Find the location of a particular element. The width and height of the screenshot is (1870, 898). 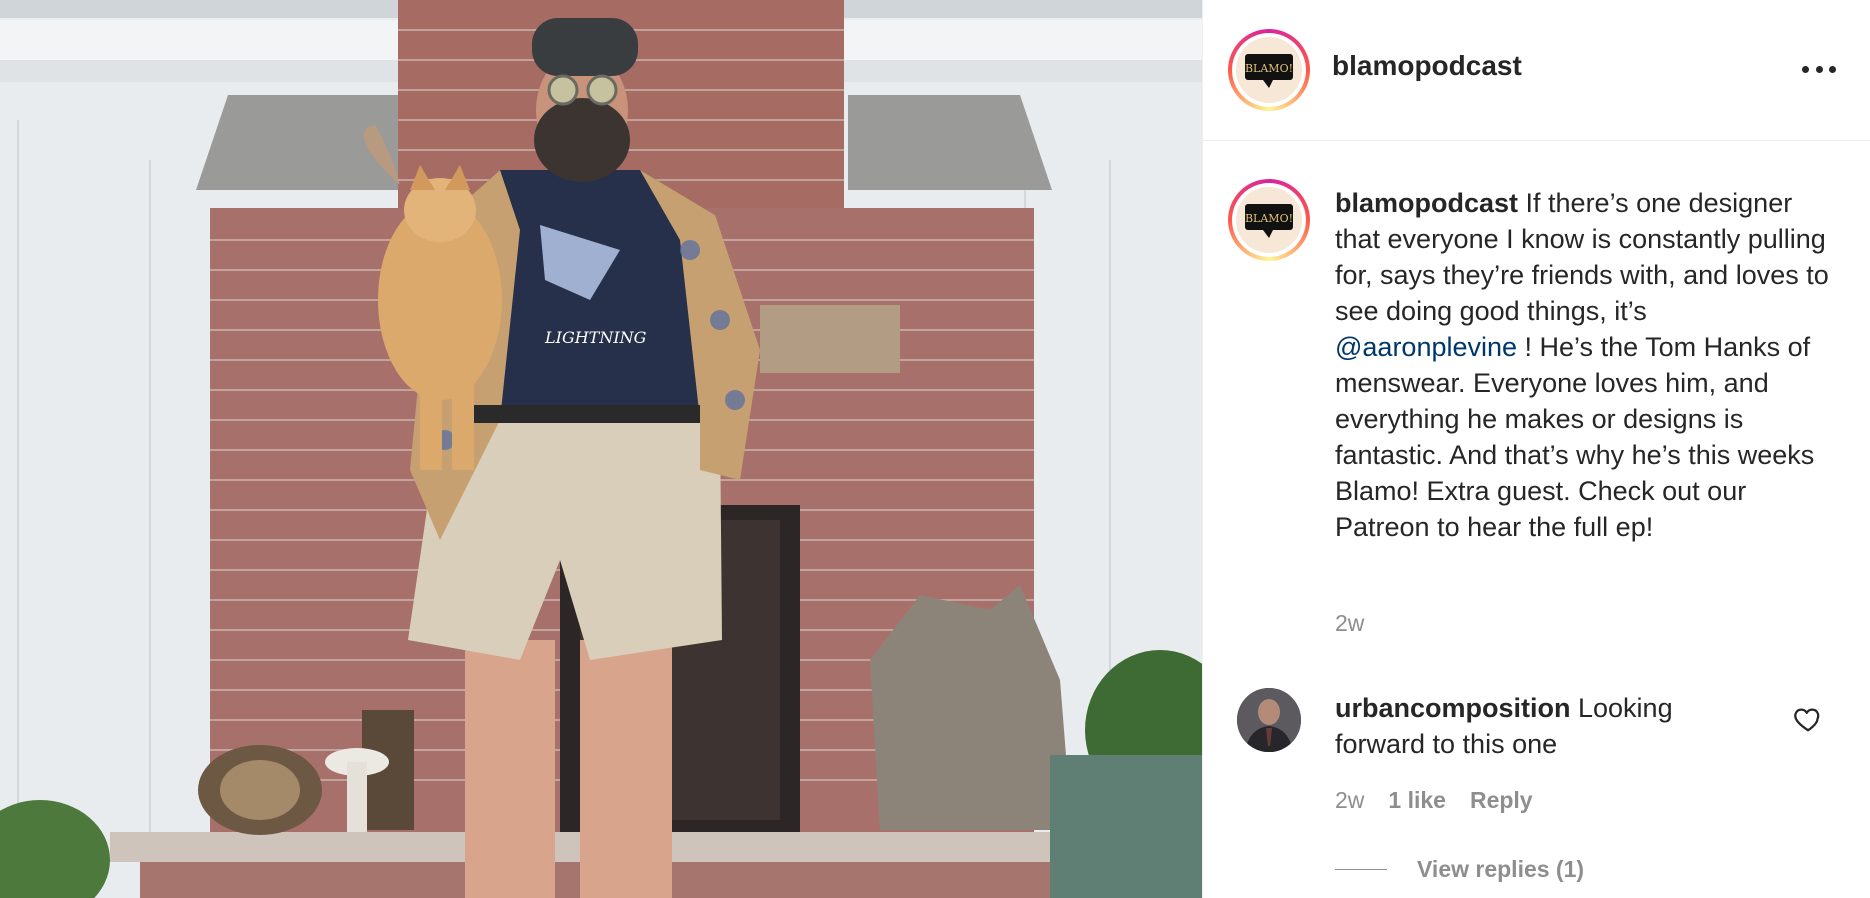

caption-username: blamopodcast is located at coordinates (1426, 203).